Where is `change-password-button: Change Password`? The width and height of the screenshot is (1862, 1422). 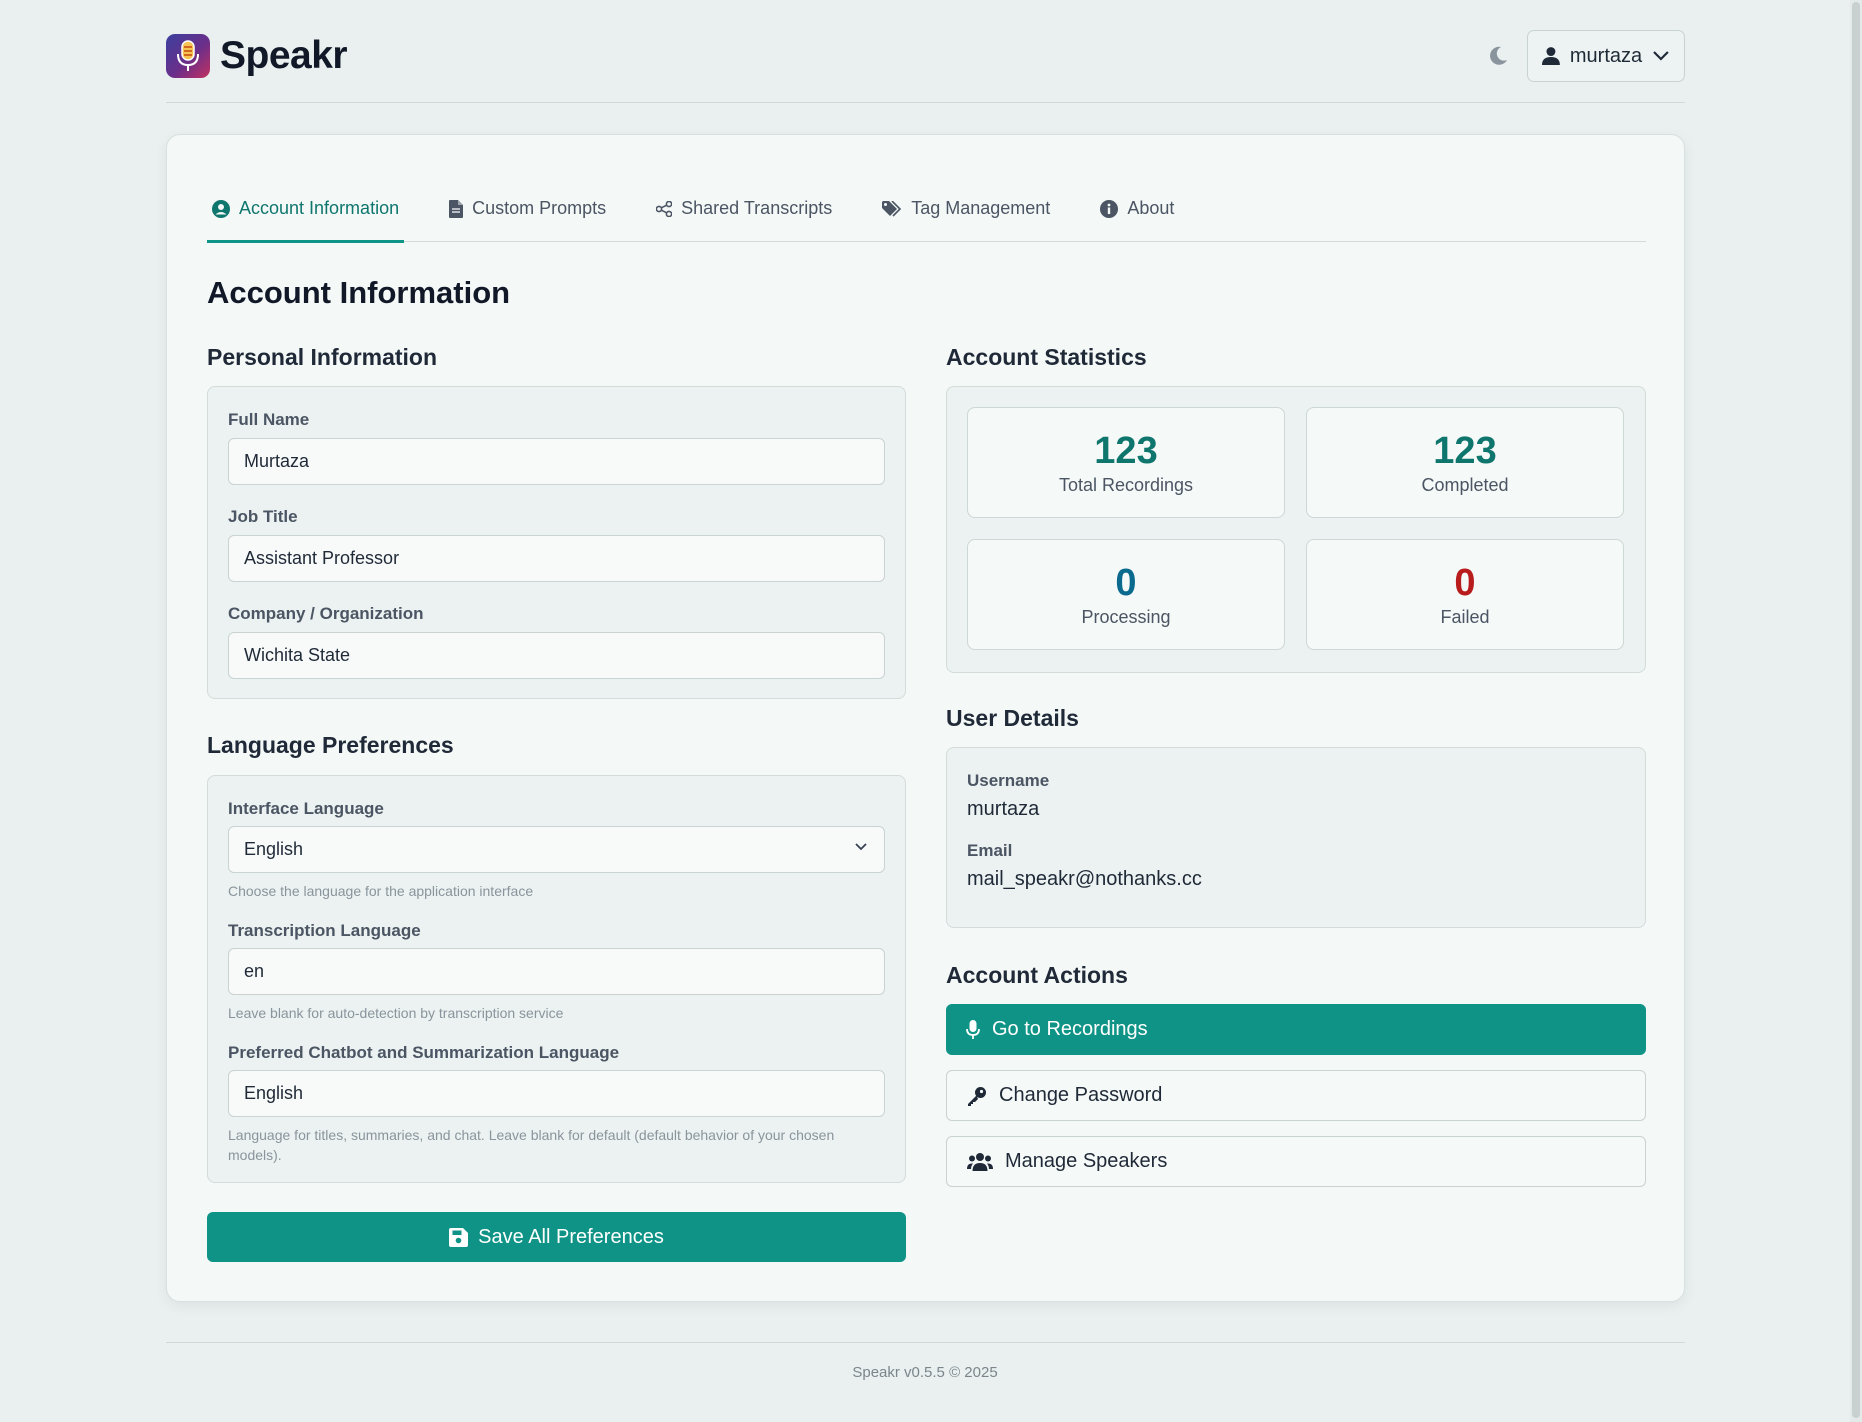
change-password-button: Change Password is located at coordinates (1296, 1095).